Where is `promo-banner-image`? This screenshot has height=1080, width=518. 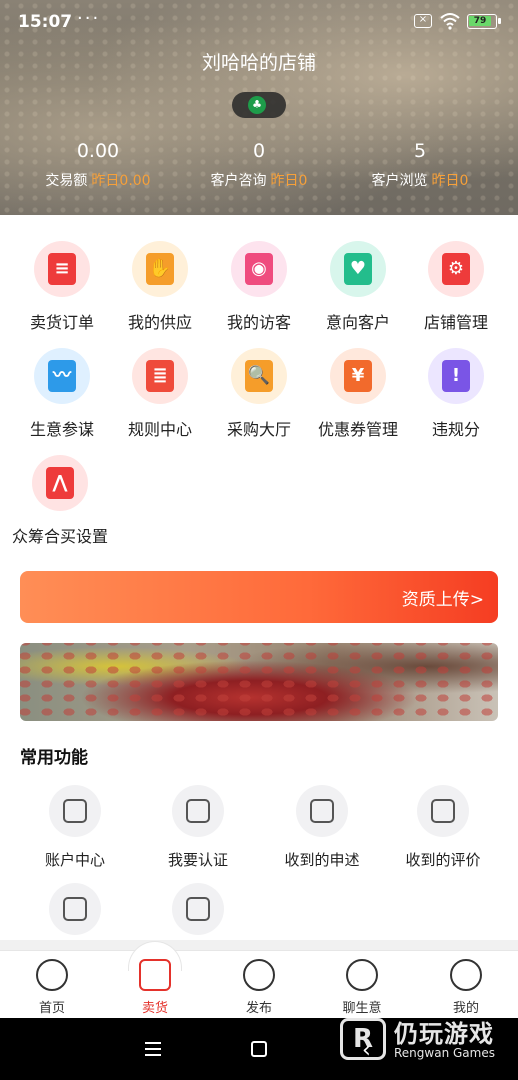
promo-banner-image is located at coordinates (259, 682).